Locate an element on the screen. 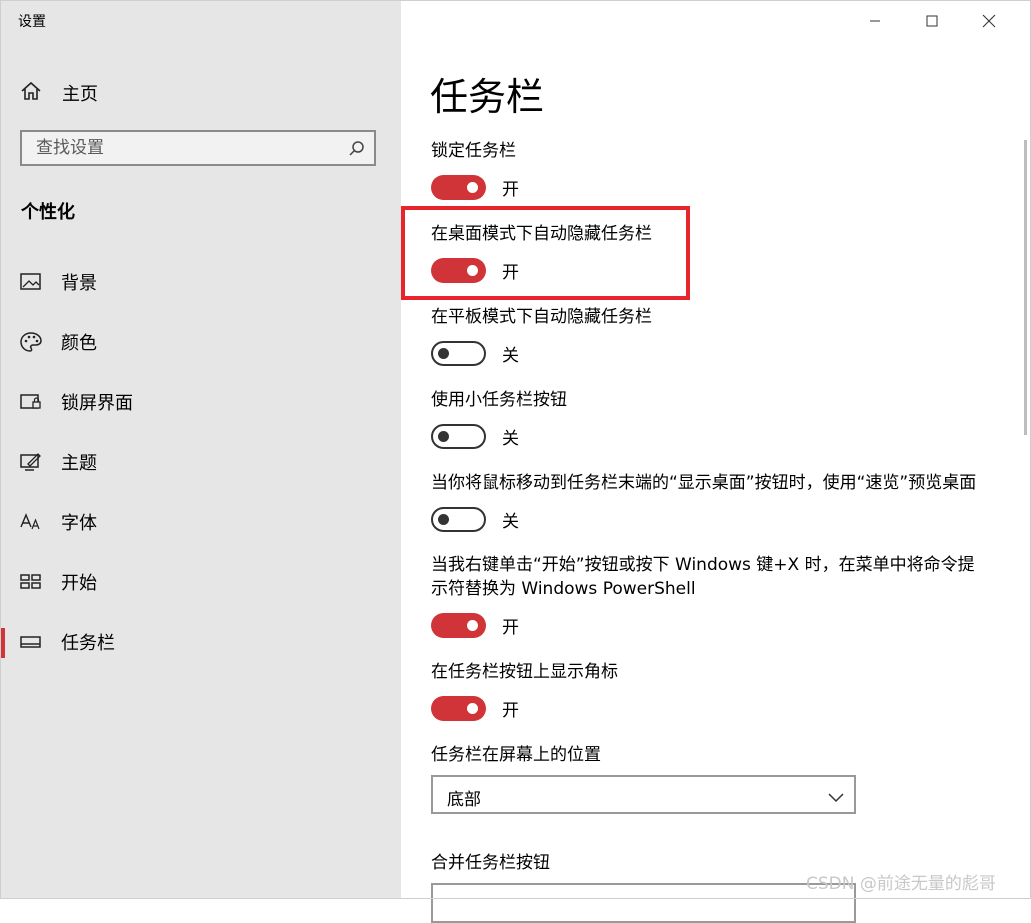 The width and height of the screenshot is (1031, 923). badges-toggle is located at coordinates (458, 708).